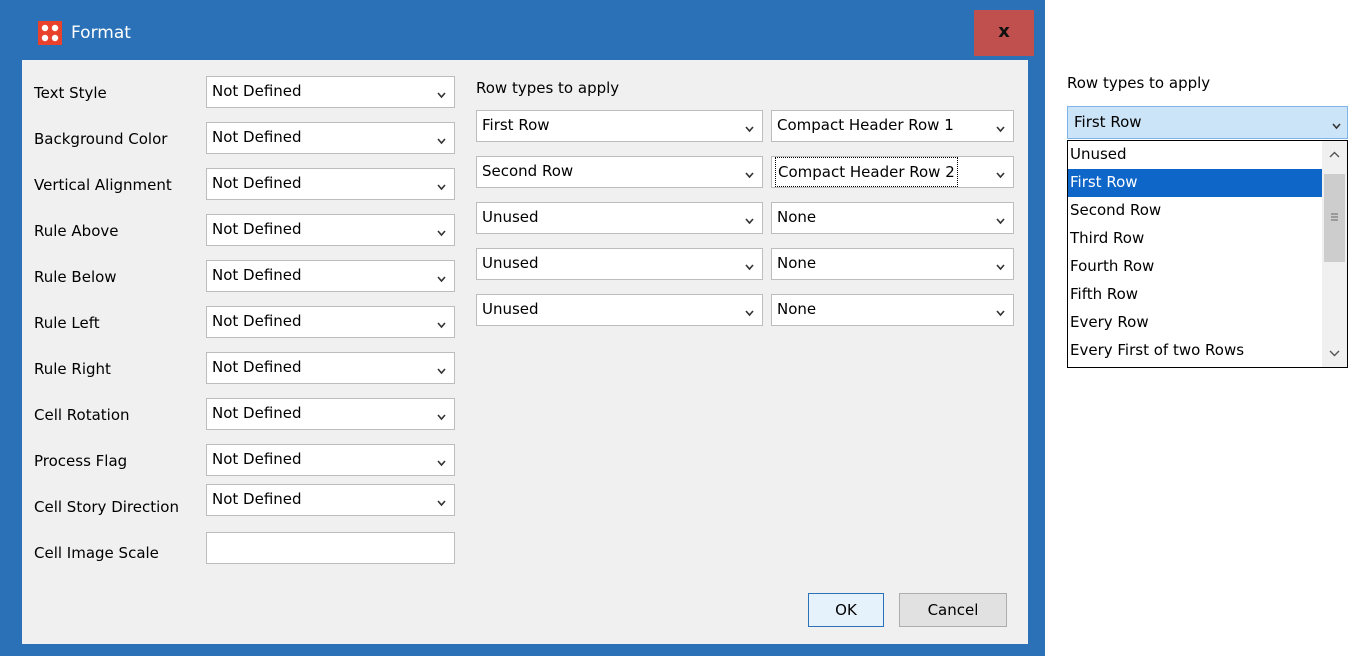  Describe the element at coordinates (516, 125) in the screenshot. I see `select-value: First Row` at that location.